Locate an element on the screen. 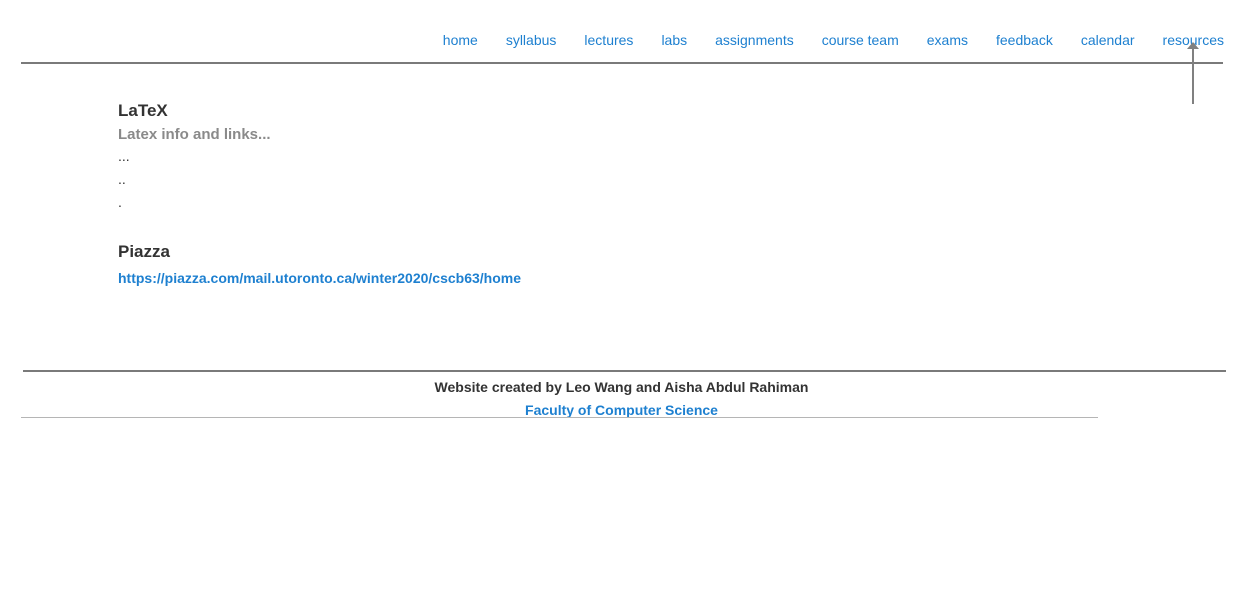 This screenshot has height=600, width=1246. active-indicator-line is located at coordinates (1193, 74).